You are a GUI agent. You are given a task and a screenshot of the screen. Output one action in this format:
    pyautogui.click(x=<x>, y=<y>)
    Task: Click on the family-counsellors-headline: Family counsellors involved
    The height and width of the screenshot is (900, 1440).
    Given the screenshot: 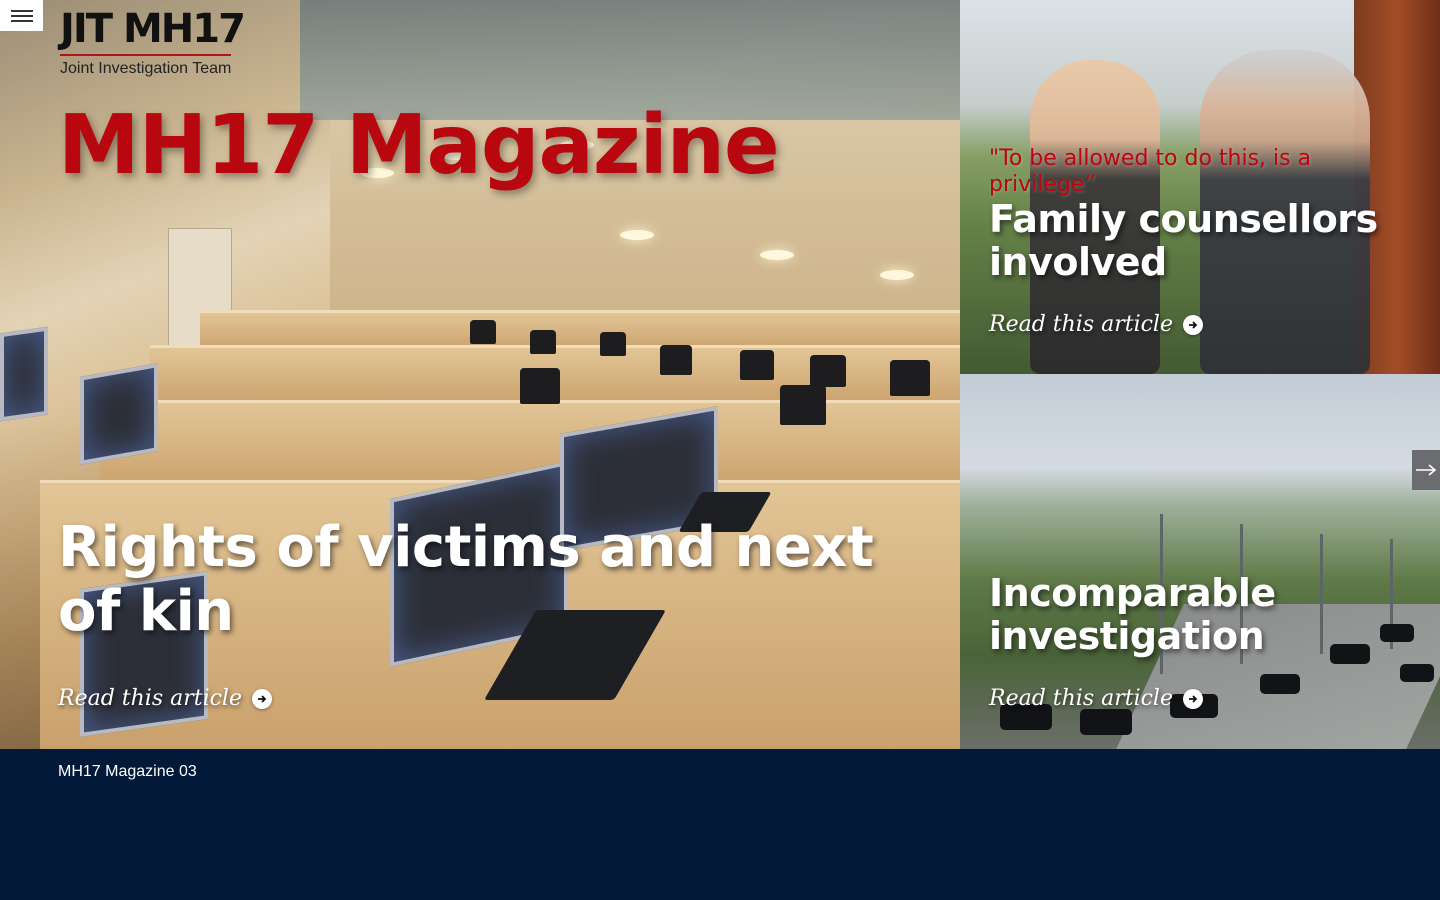 What is the action you would take?
    pyautogui.click(x=1204, y=241)
    